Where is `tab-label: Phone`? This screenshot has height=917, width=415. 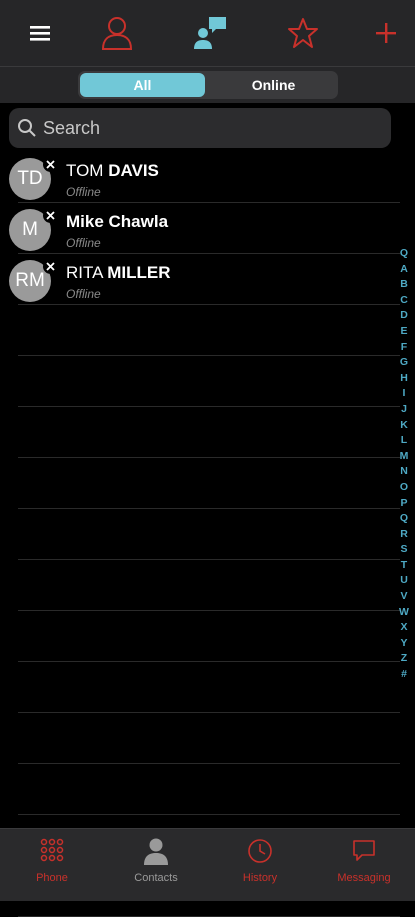
tab-label: Phone is located at coordinates (52, 878).